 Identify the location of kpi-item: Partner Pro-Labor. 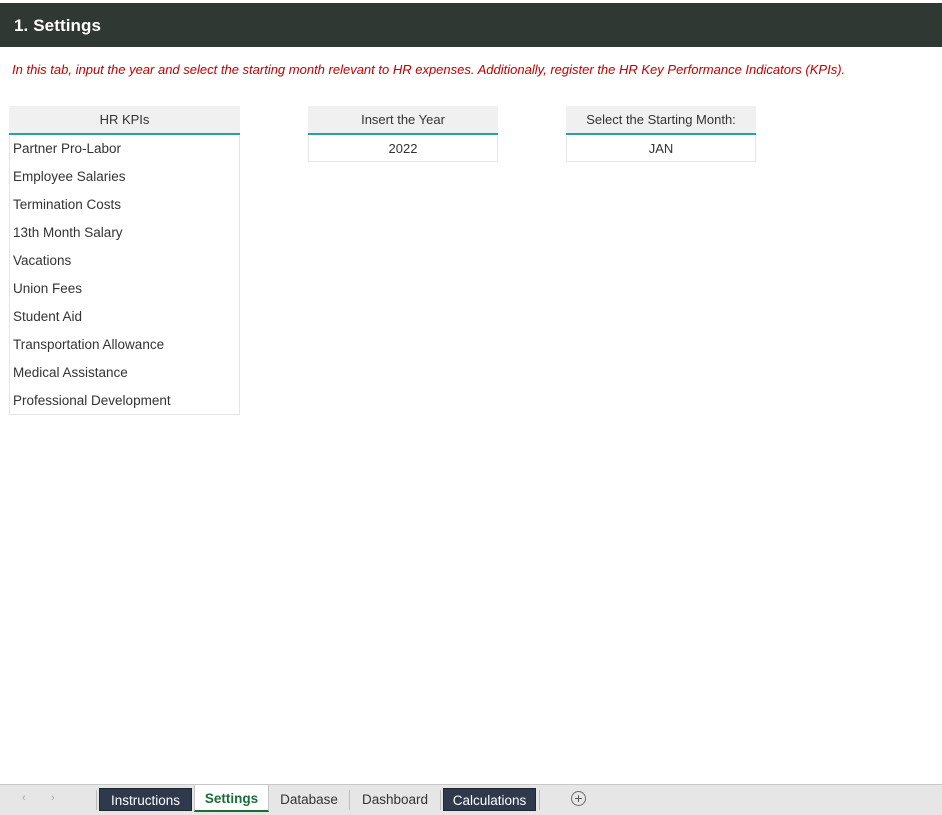
(124, 149).